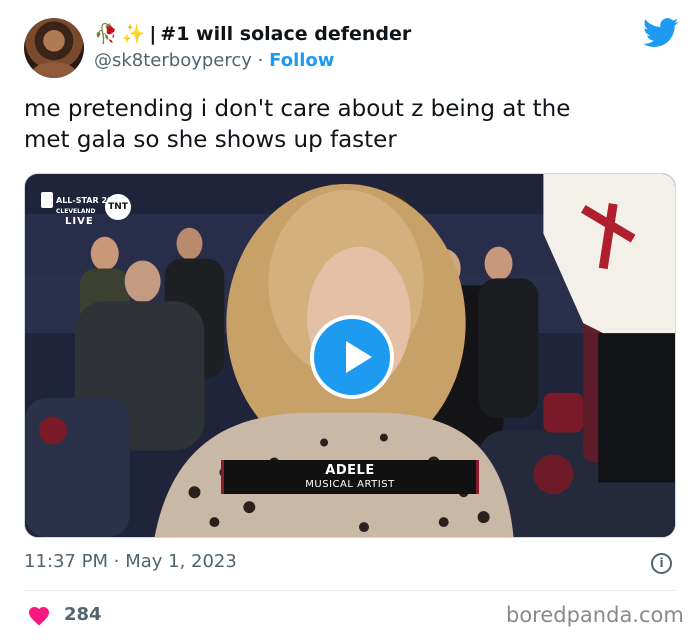 This screenshot has width=700, height=642. Describe the element at coordinates (86, 212) in the screenshot. I see `broadcast-bug: ALL-STAR 2022 CLEVELAND TNT LIVE` at that location.